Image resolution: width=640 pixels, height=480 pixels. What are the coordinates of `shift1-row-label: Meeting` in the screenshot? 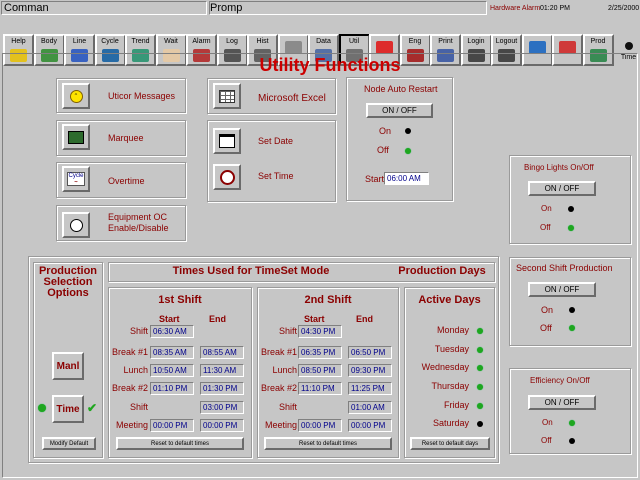 It's located at (131, 425).